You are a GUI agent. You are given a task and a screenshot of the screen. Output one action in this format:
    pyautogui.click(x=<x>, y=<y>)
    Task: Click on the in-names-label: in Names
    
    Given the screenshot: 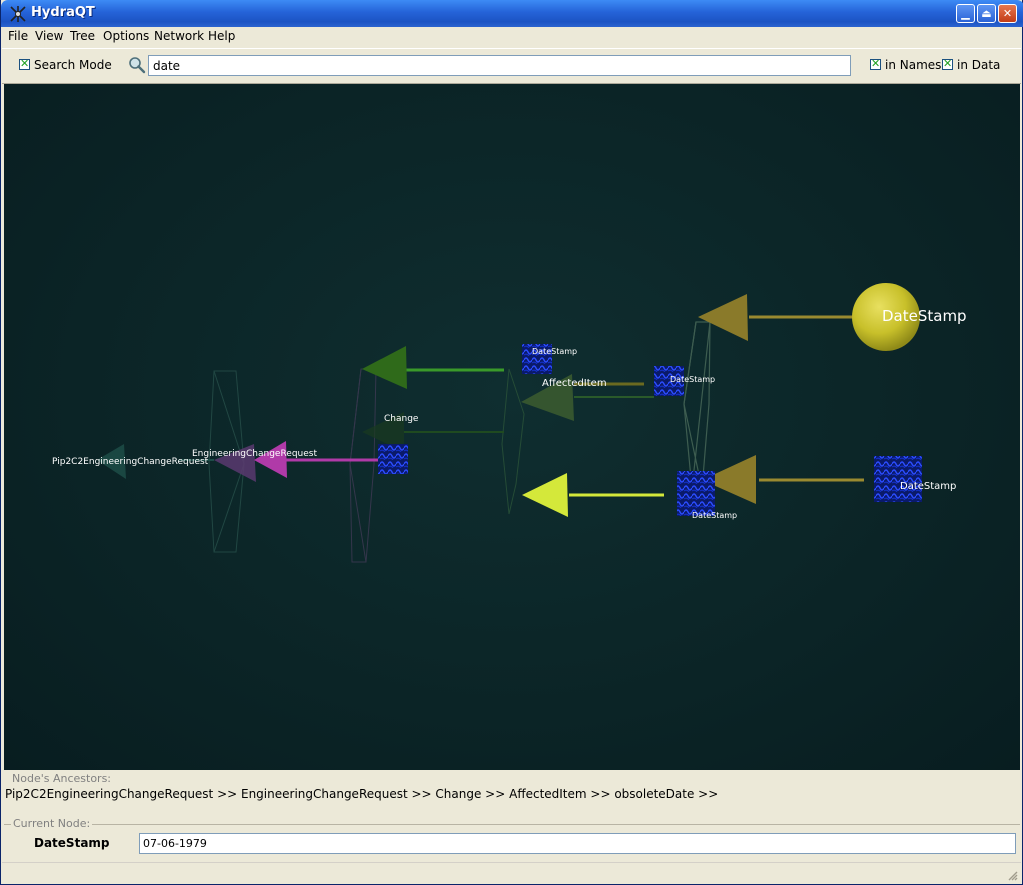 What is the action you would take?
    pyautogui.click(x=913, y=65)
    